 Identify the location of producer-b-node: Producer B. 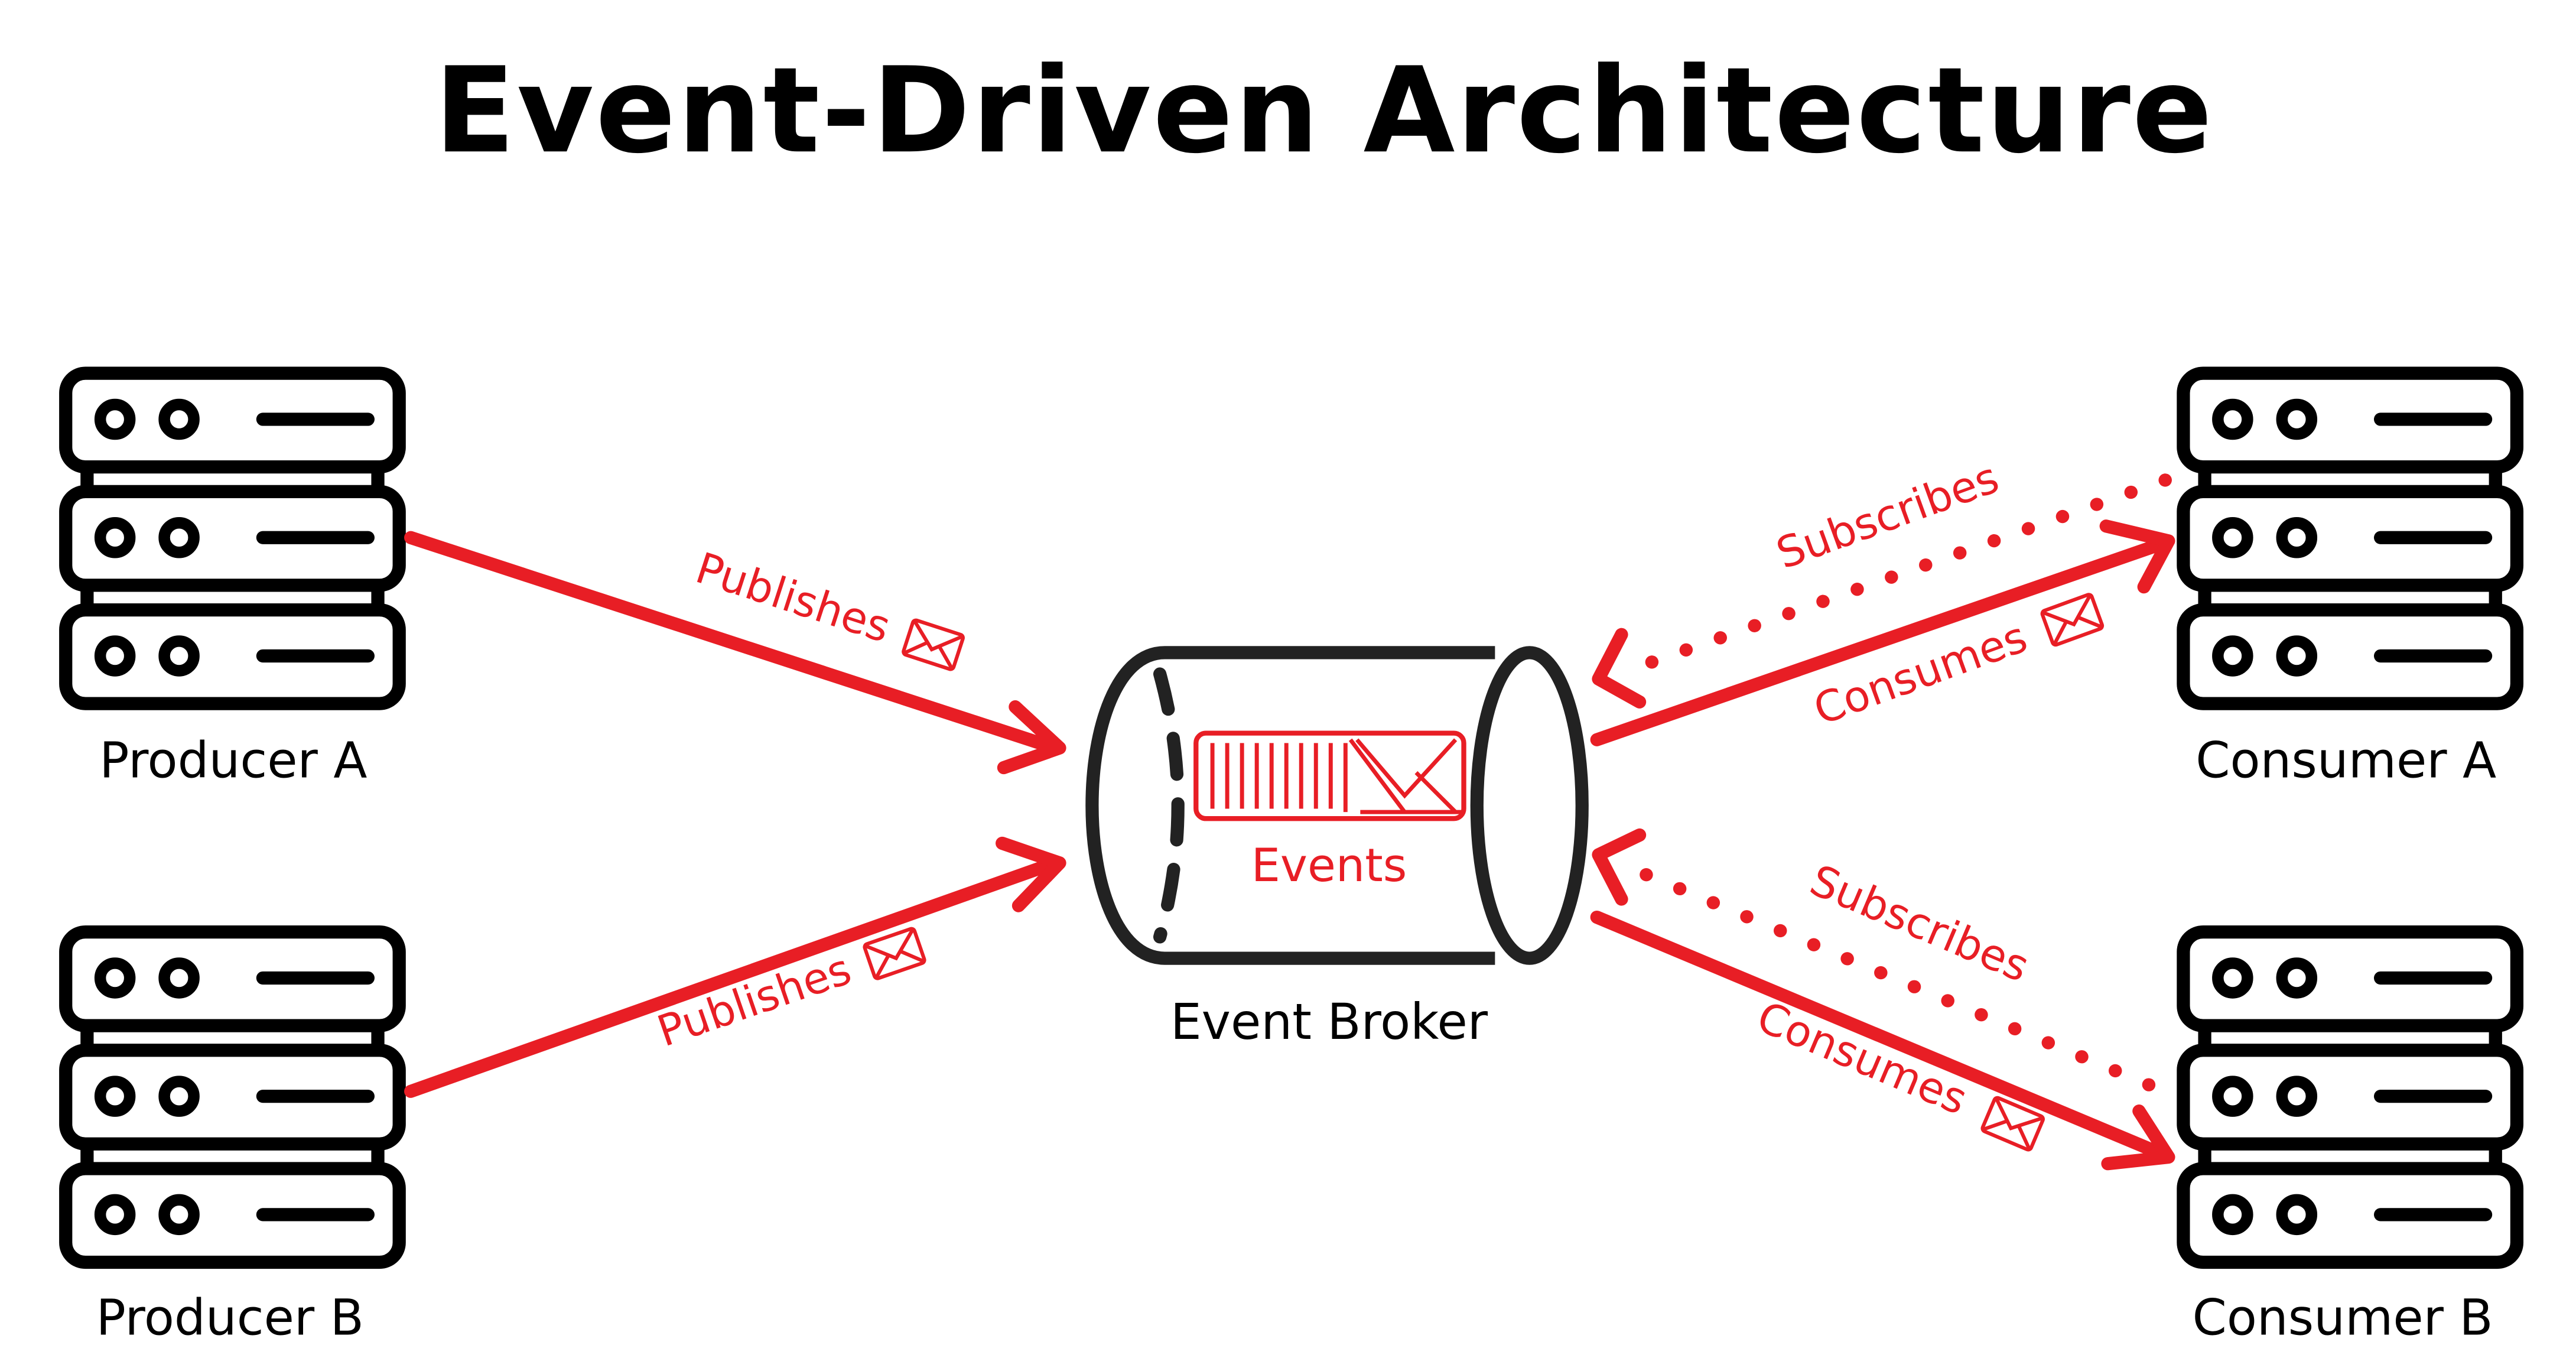
(232, 1139).